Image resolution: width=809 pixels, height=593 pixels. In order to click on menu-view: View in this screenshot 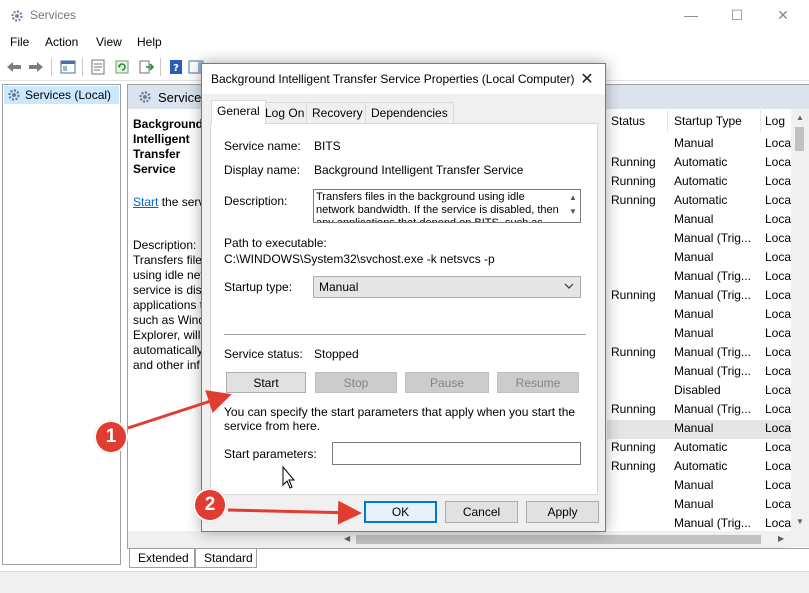, I will do `click(109, 42)`.